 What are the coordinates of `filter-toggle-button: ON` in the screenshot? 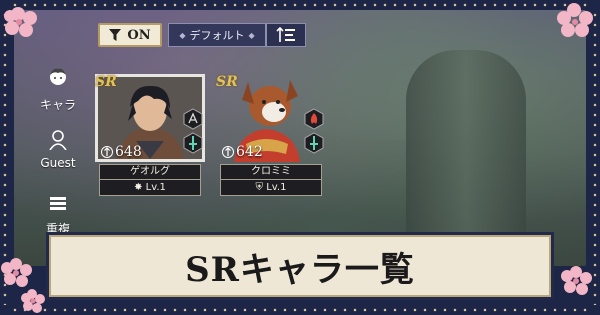 It's located at (130, 35).